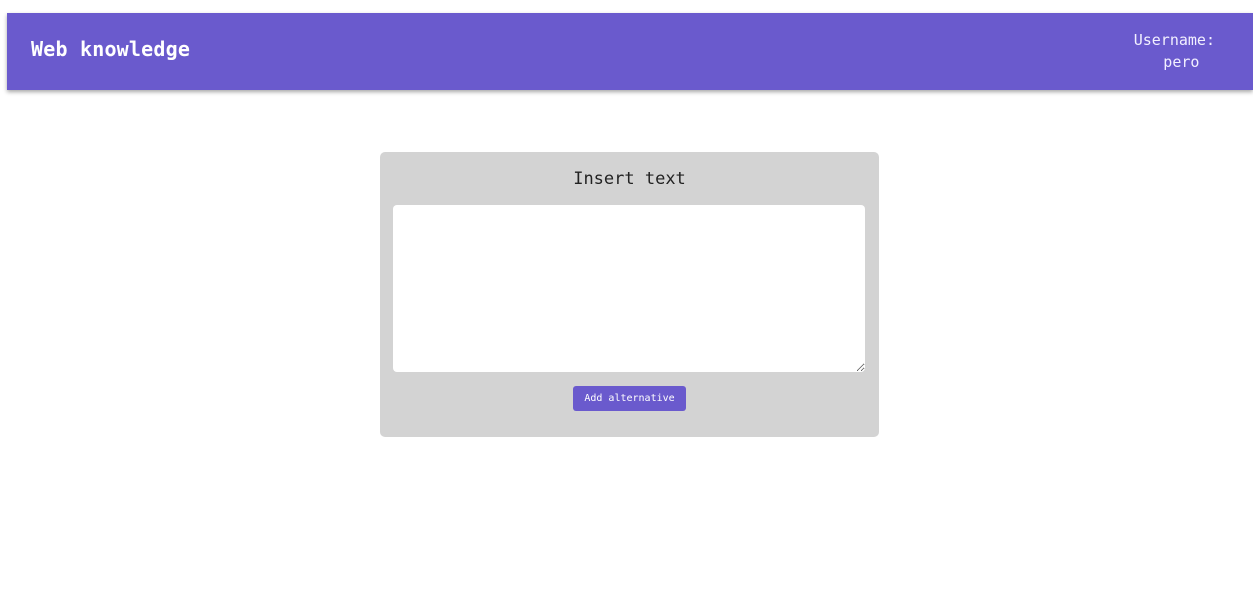 The height and width of the screenshot is (610, 1253). I want to click on card-title: Insert text, so click(629, 179).